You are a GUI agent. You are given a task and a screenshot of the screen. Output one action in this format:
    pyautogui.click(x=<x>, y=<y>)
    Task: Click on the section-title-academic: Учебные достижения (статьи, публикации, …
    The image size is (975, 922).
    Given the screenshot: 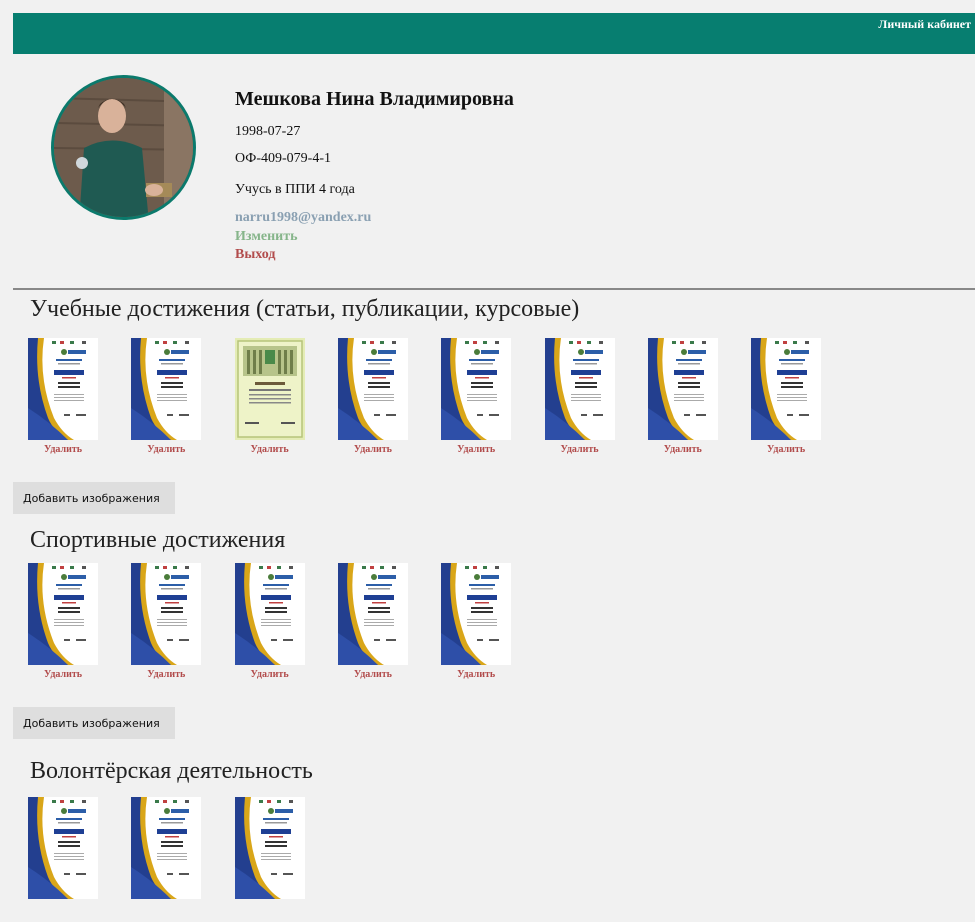 What is the action you would take?
    pyautogui.click(x=305, y=309)
    